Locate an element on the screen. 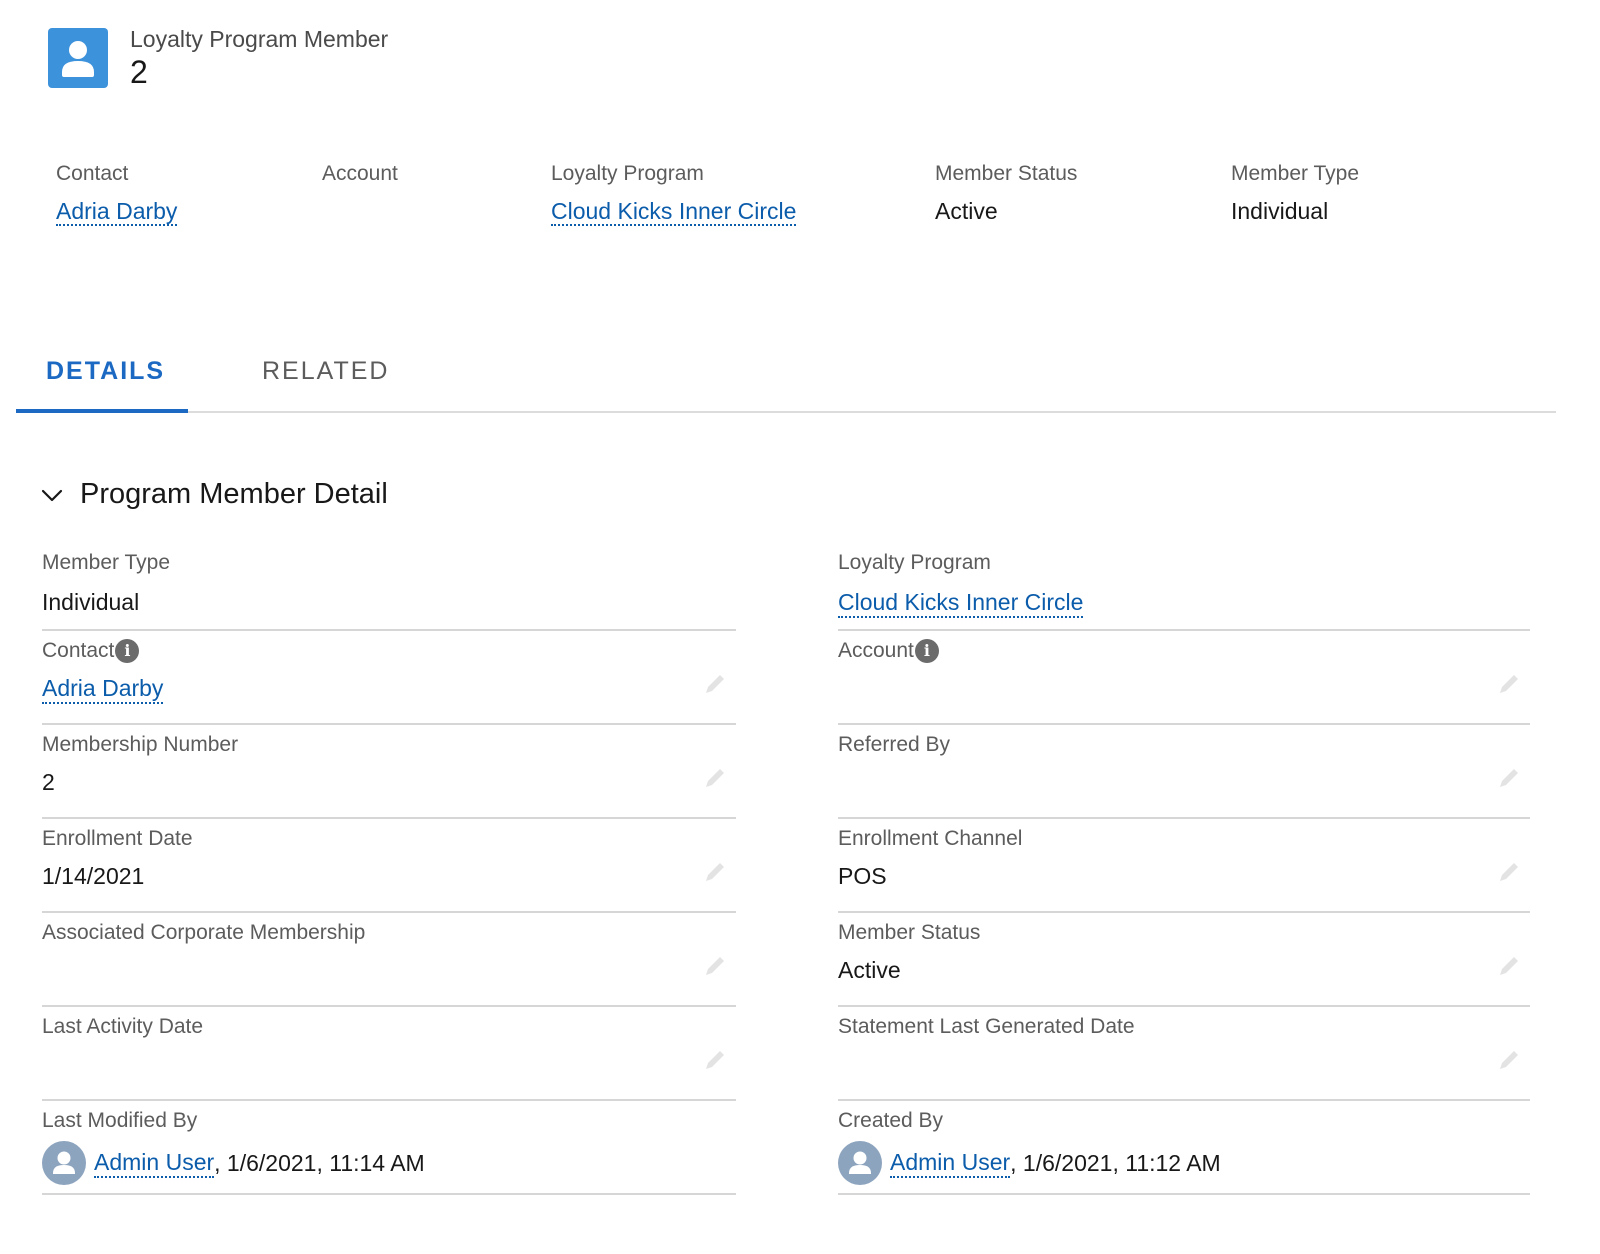 The width and height of the screenshot is (1600, 1254). field-label: Contact is located at coordinates (78, 650).